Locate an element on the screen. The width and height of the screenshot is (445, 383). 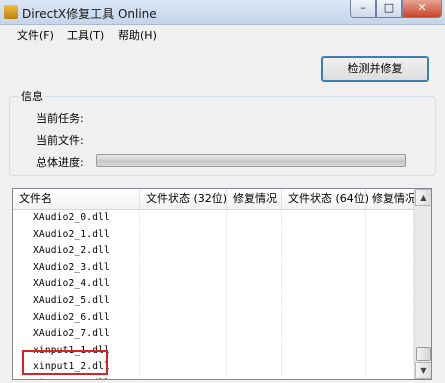
chevron-down-icon: ▼ is located at coordinates (423, 370).